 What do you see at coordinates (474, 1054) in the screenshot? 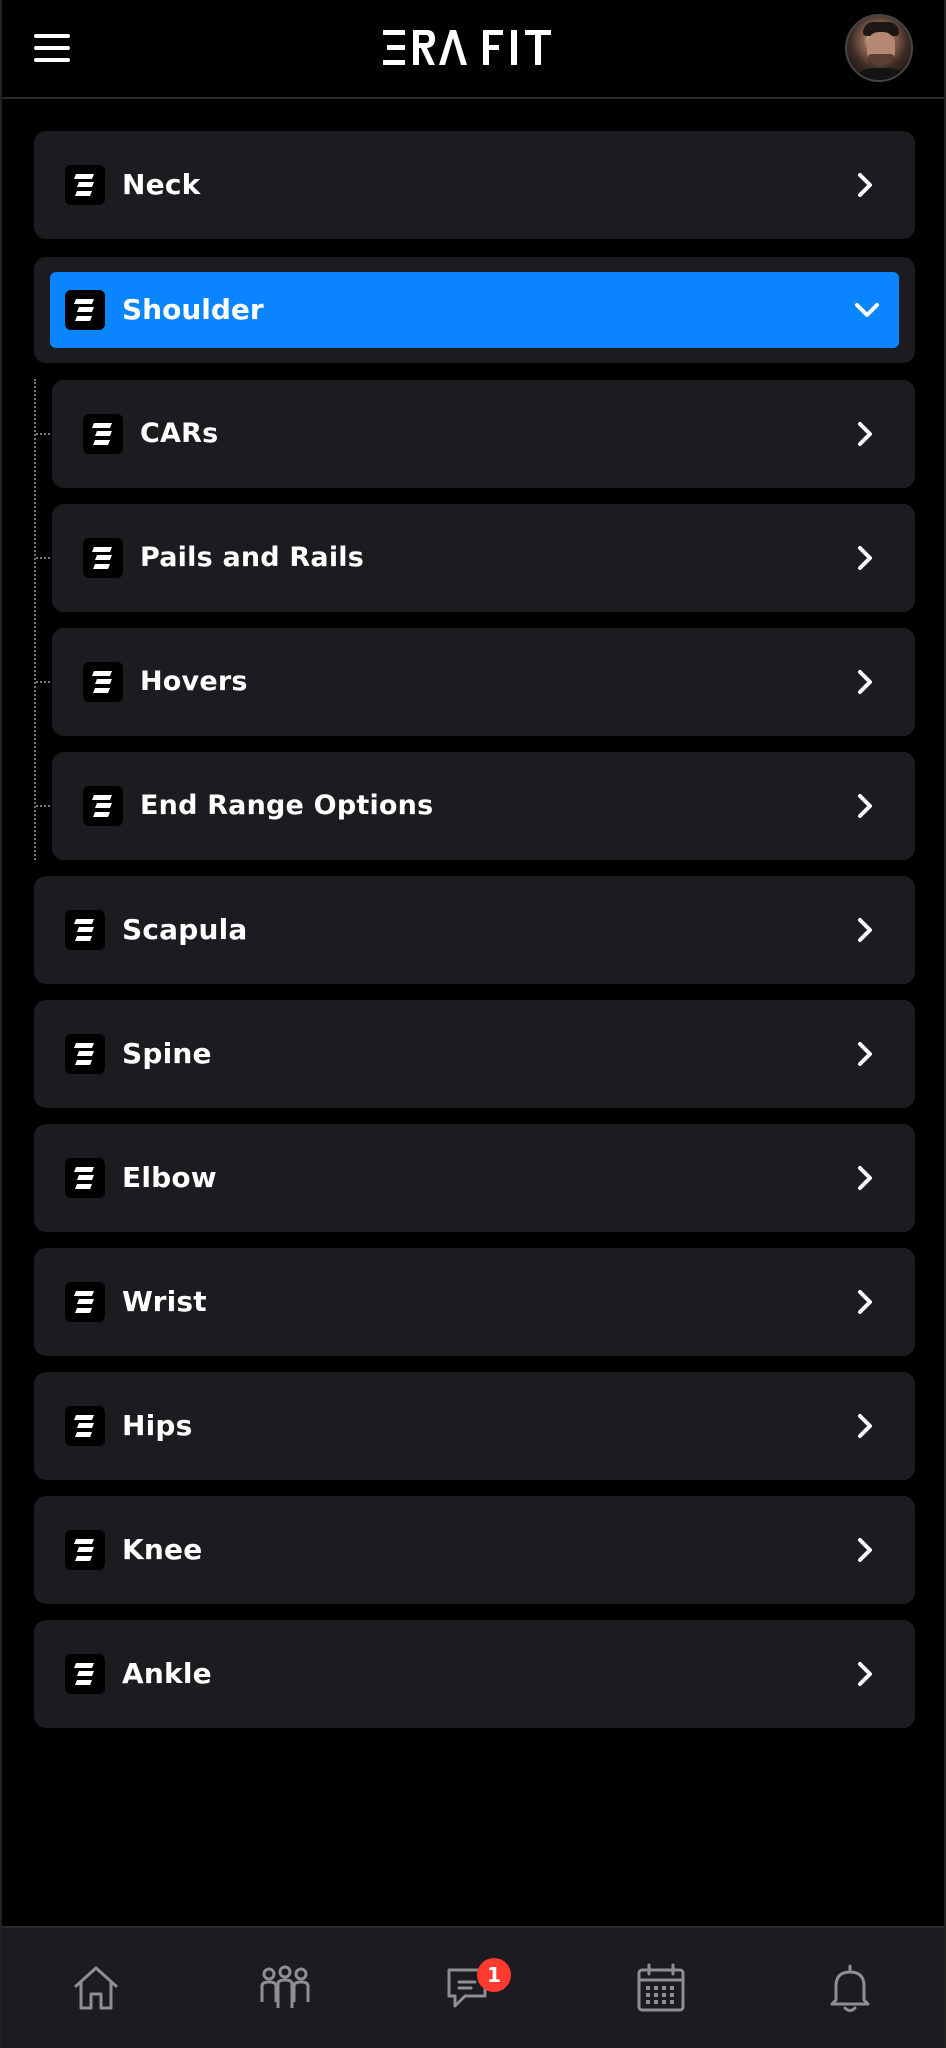
I see `category-item-spine: Spine` at bounding box center [474, 1054].